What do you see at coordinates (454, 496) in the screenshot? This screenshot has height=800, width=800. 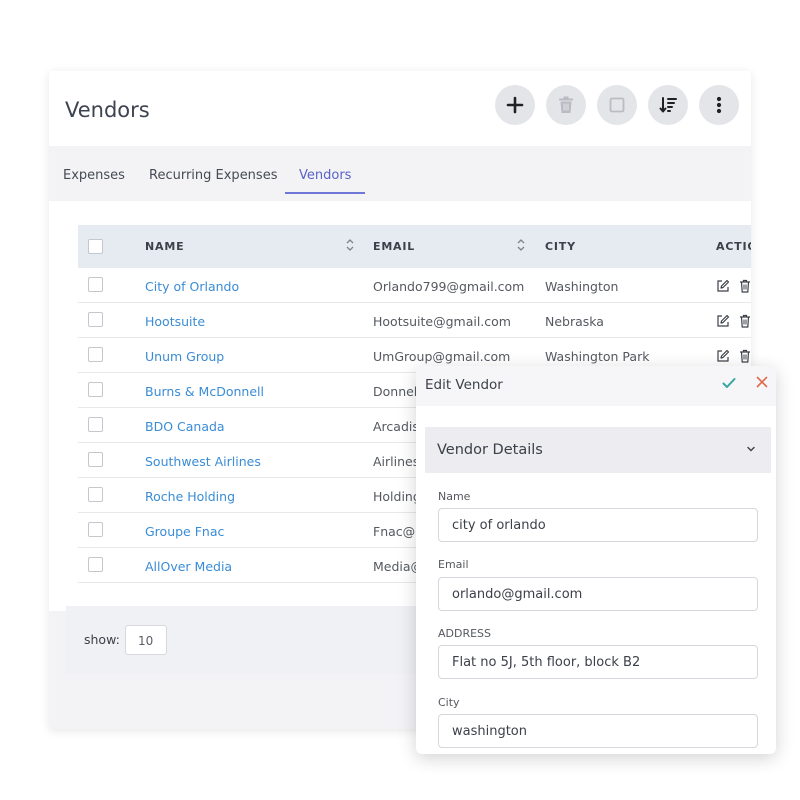 I see `name-field-label: Name` at bounding box center [454, 496].